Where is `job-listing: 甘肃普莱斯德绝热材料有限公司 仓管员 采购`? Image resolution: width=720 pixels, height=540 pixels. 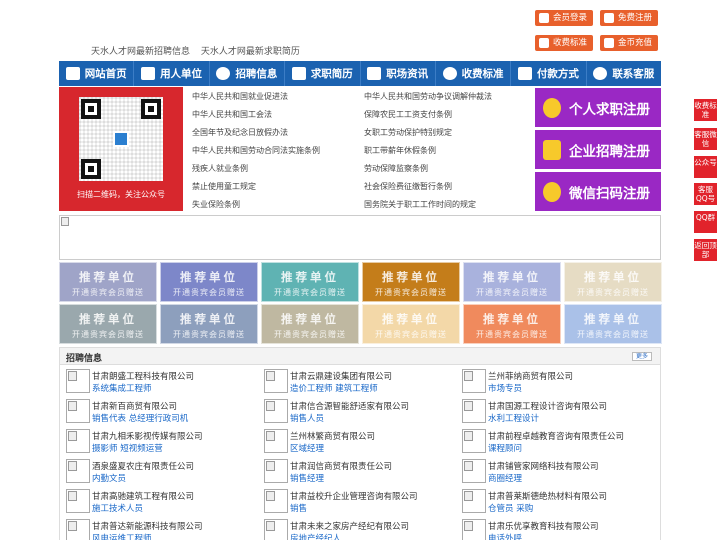 job-listing: 甘肃普莱斯德绝热材料有限公司 仓管员 采购 is located at coordinates (557, 501).